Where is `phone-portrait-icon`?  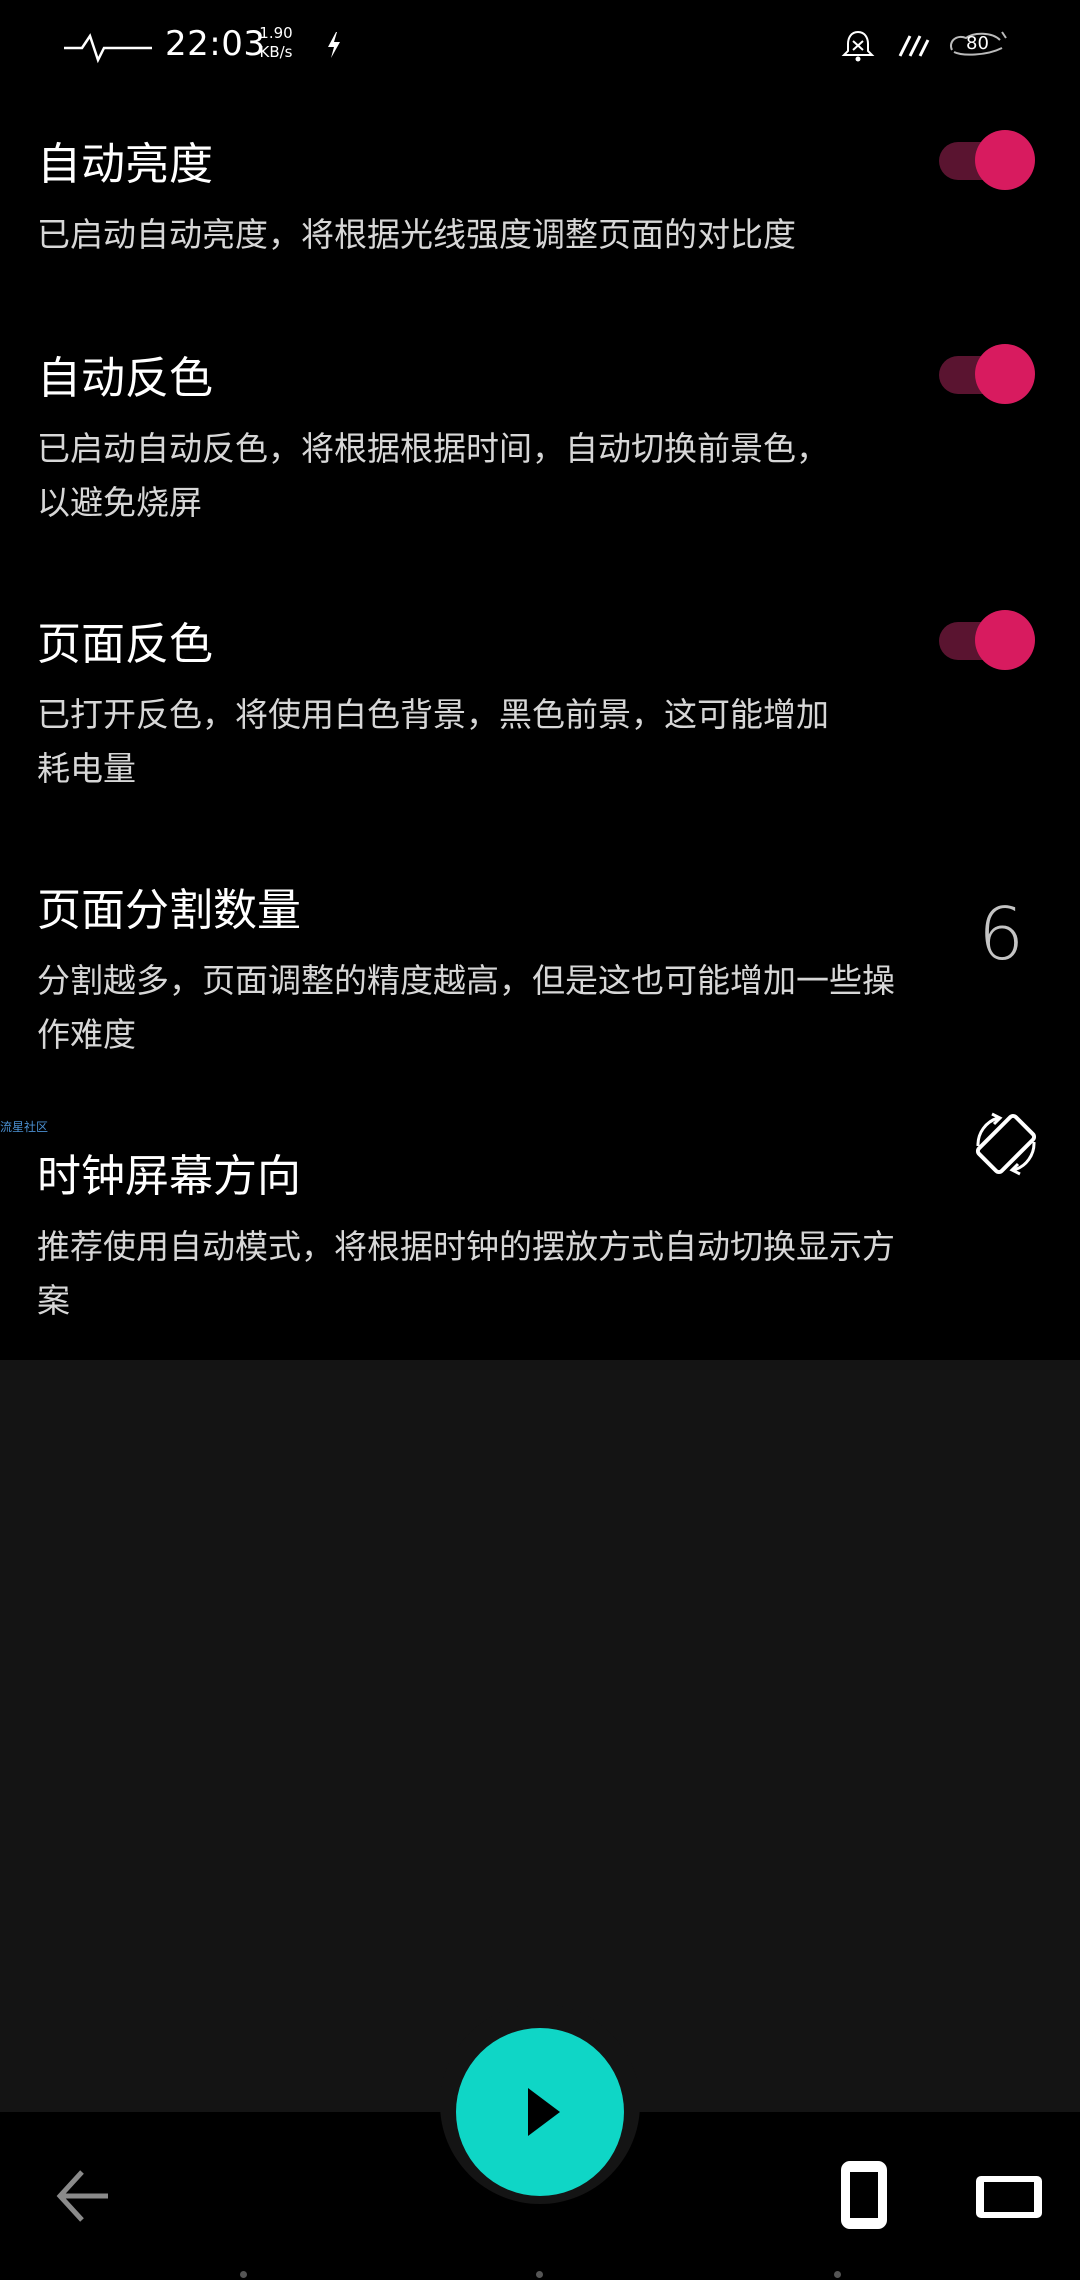 phone-portrait-icon is located at coordinates (864, 2197).